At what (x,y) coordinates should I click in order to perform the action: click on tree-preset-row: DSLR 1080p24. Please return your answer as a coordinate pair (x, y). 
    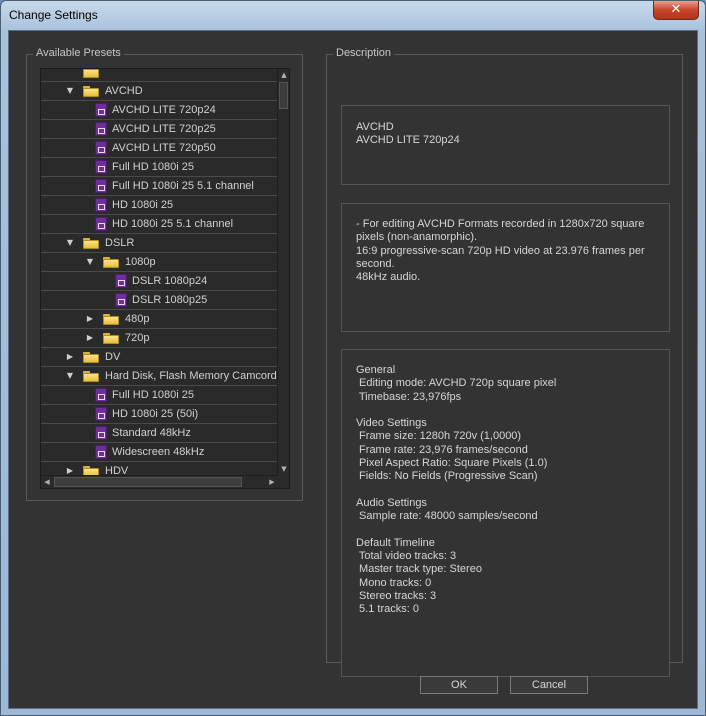
    Looking at the image, I should click on (159, 281).